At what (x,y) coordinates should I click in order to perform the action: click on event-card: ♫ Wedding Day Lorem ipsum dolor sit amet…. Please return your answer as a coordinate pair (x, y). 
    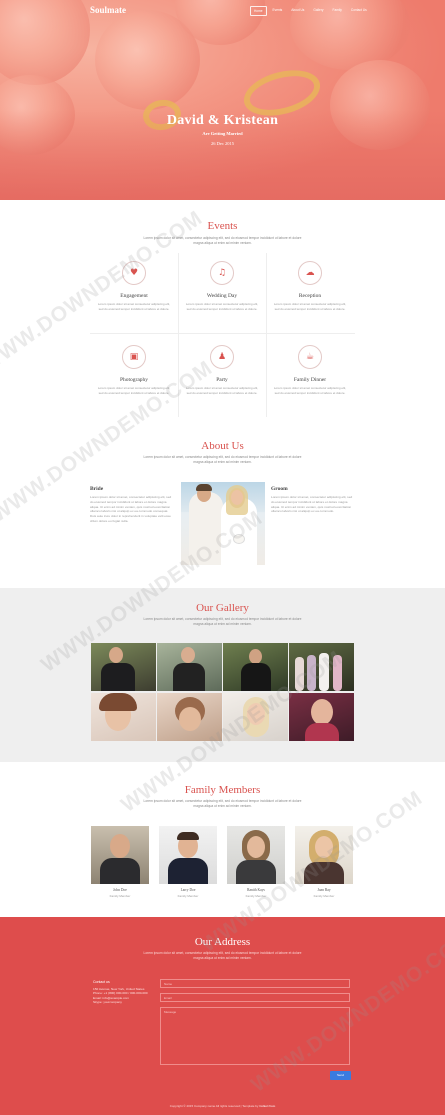
    Looking at the image, I should click on (222, 294).